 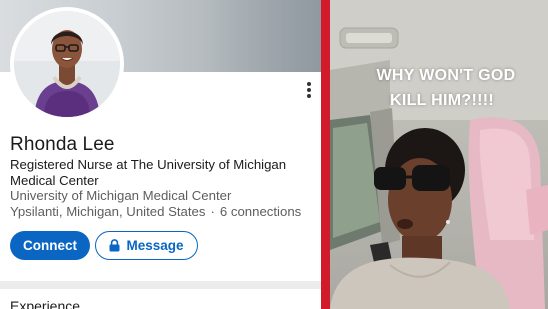 I want to click on connect-button: Connect, so click(x=50, y=245).